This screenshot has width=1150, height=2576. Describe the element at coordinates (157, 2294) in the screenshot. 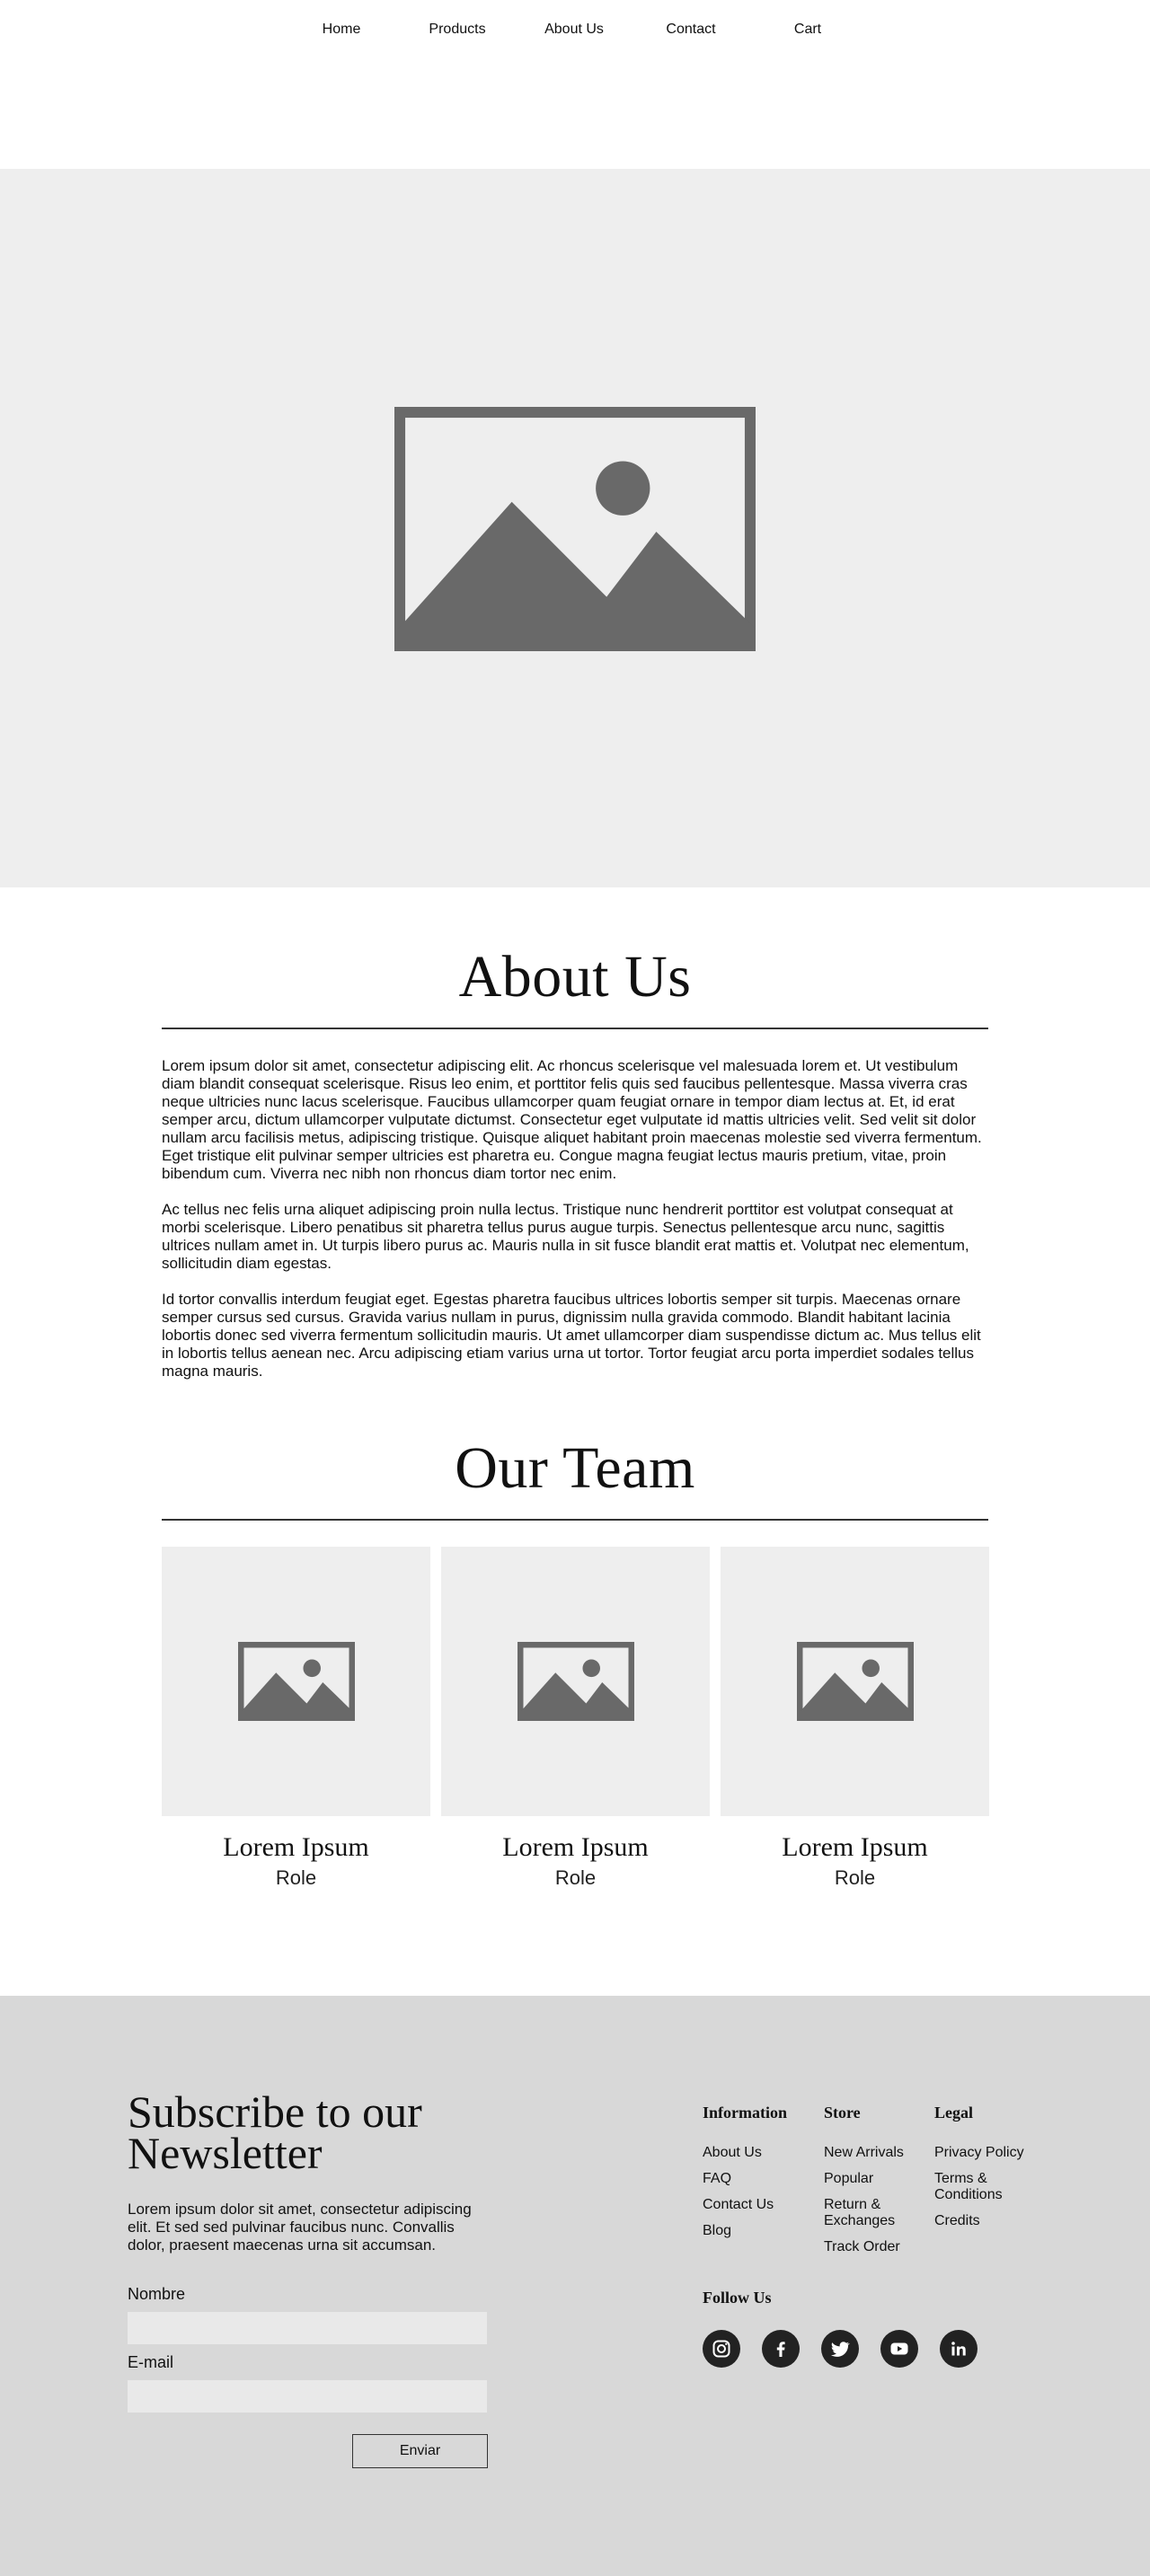

I see `name-field-label: Nombre` at that location.